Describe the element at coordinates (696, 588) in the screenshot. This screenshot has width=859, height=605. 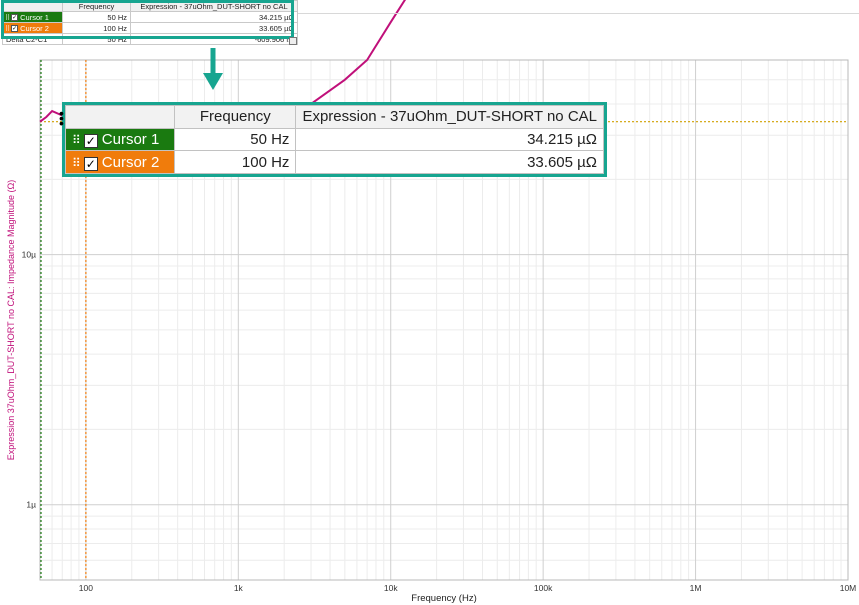
I see `x-tick-label: 1M` at that location.